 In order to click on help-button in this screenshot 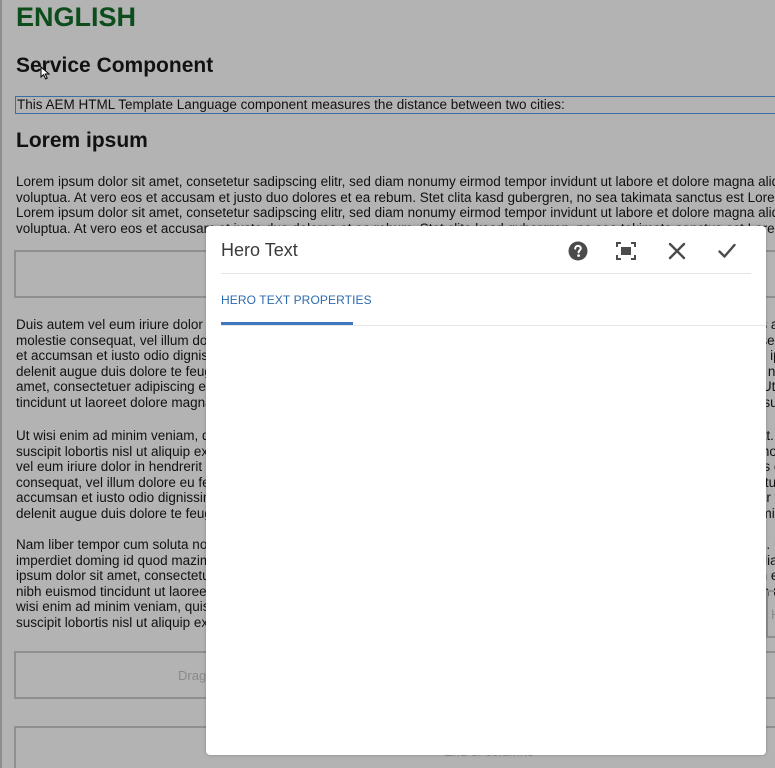, I will do `click(578, 251)`.